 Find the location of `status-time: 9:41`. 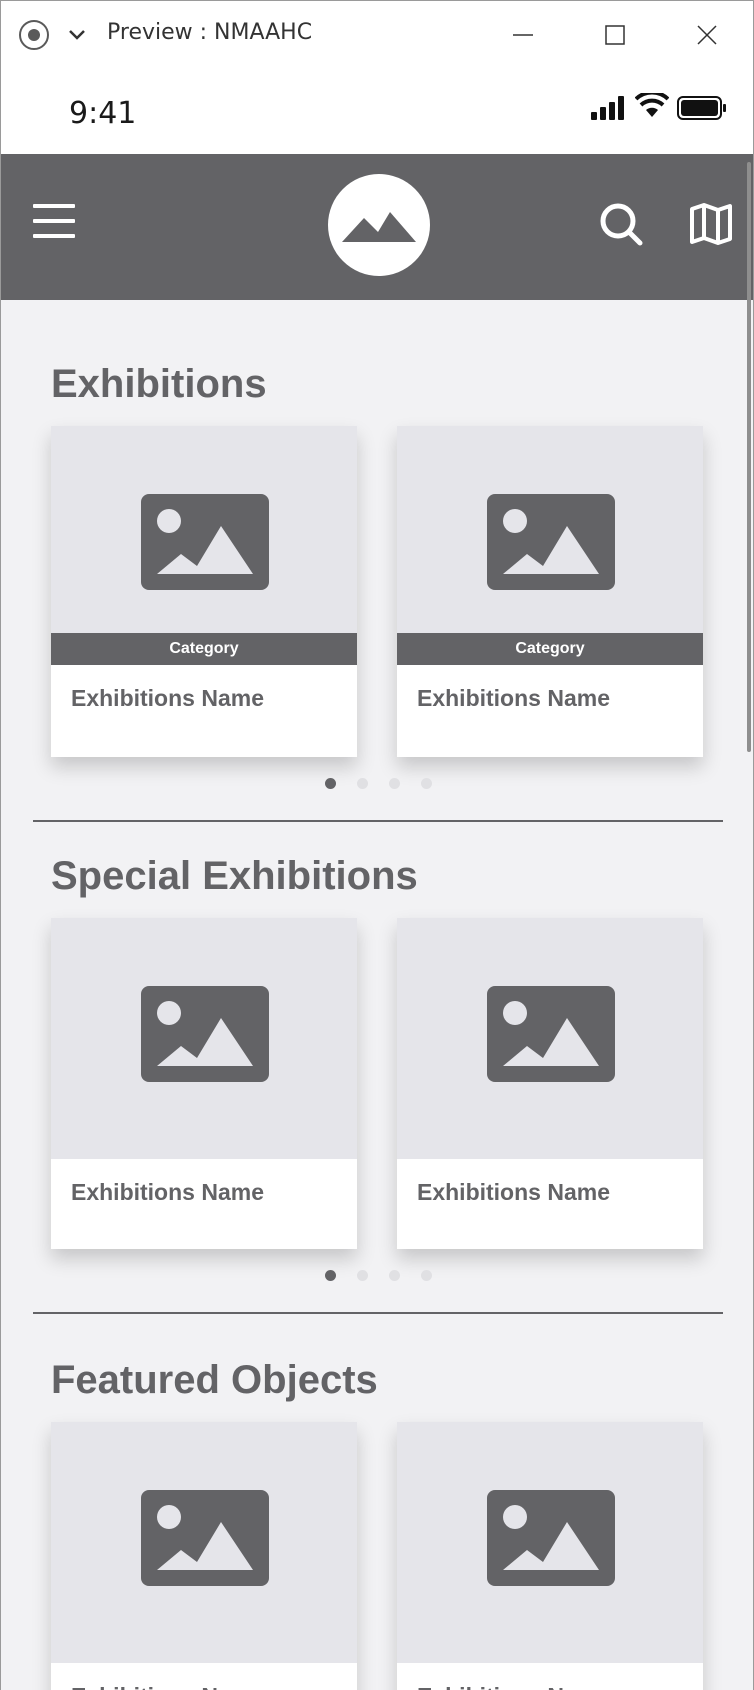

status-time: 9:41 is located at coordinates (103, 113).